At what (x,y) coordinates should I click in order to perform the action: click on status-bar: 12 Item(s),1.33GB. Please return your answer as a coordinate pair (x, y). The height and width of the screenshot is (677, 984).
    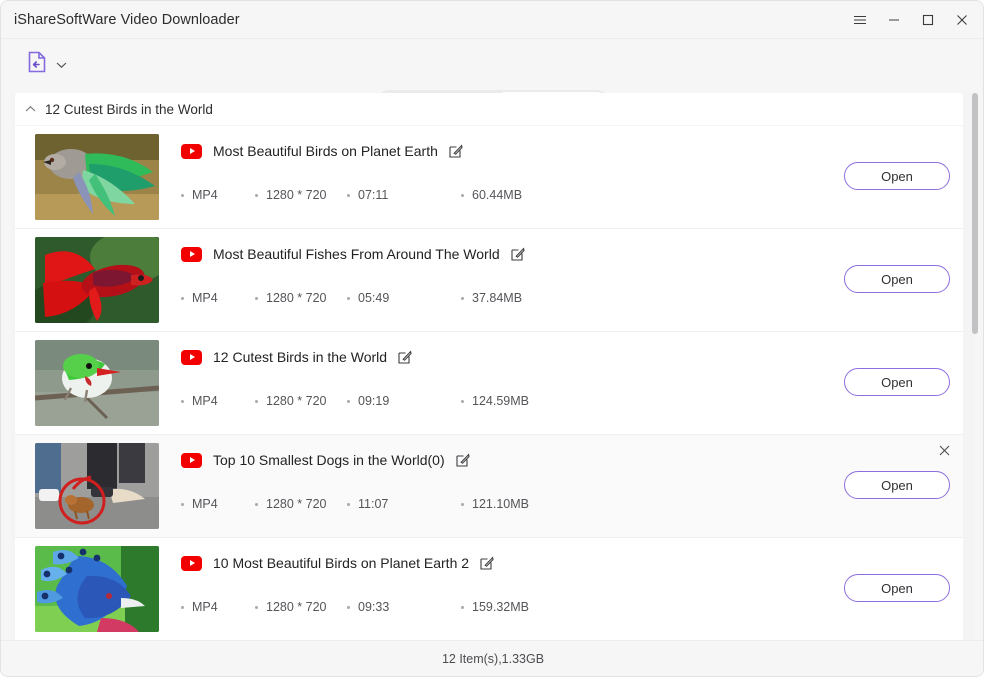
    Looking at the image, I should click on (492, 658).